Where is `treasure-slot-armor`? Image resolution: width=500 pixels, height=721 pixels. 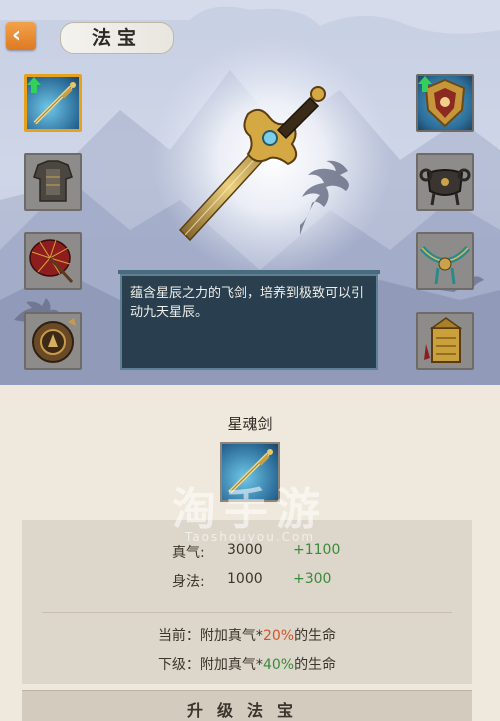
treasure-slot-armor is located at coordinates (53, 182).